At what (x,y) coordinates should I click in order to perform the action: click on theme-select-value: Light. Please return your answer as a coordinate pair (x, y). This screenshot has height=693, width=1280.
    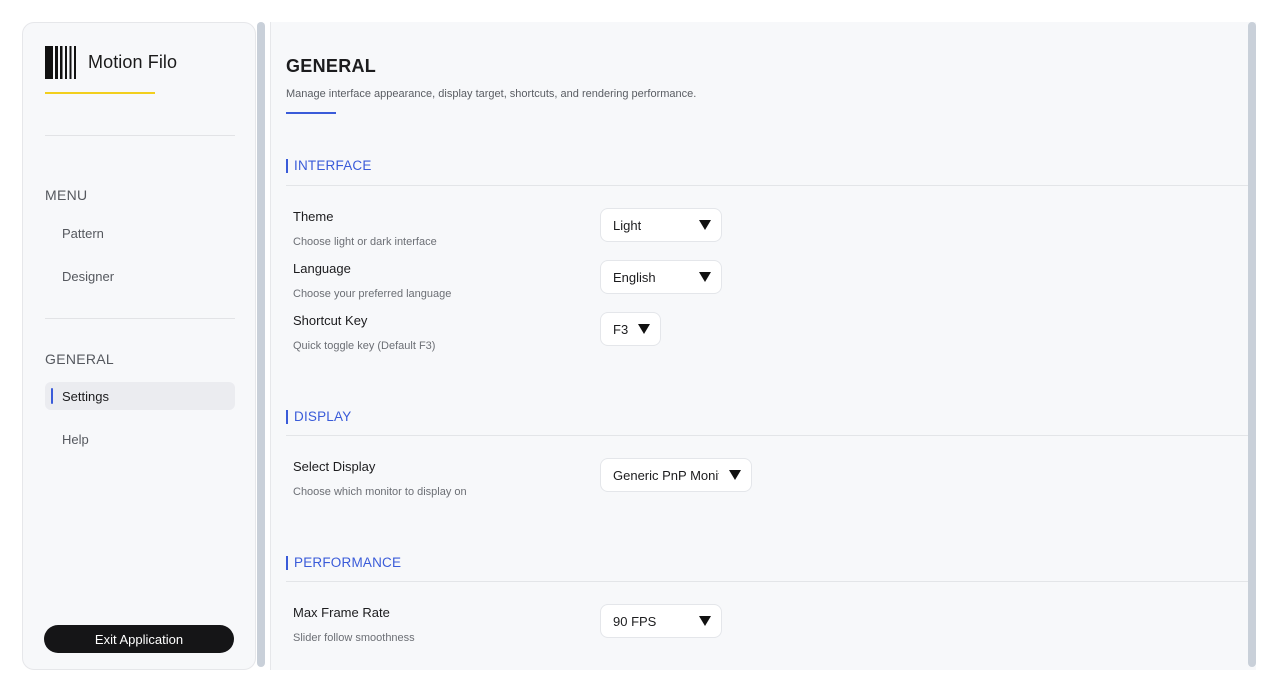
    Looking at the image, I should click on (627, 225).